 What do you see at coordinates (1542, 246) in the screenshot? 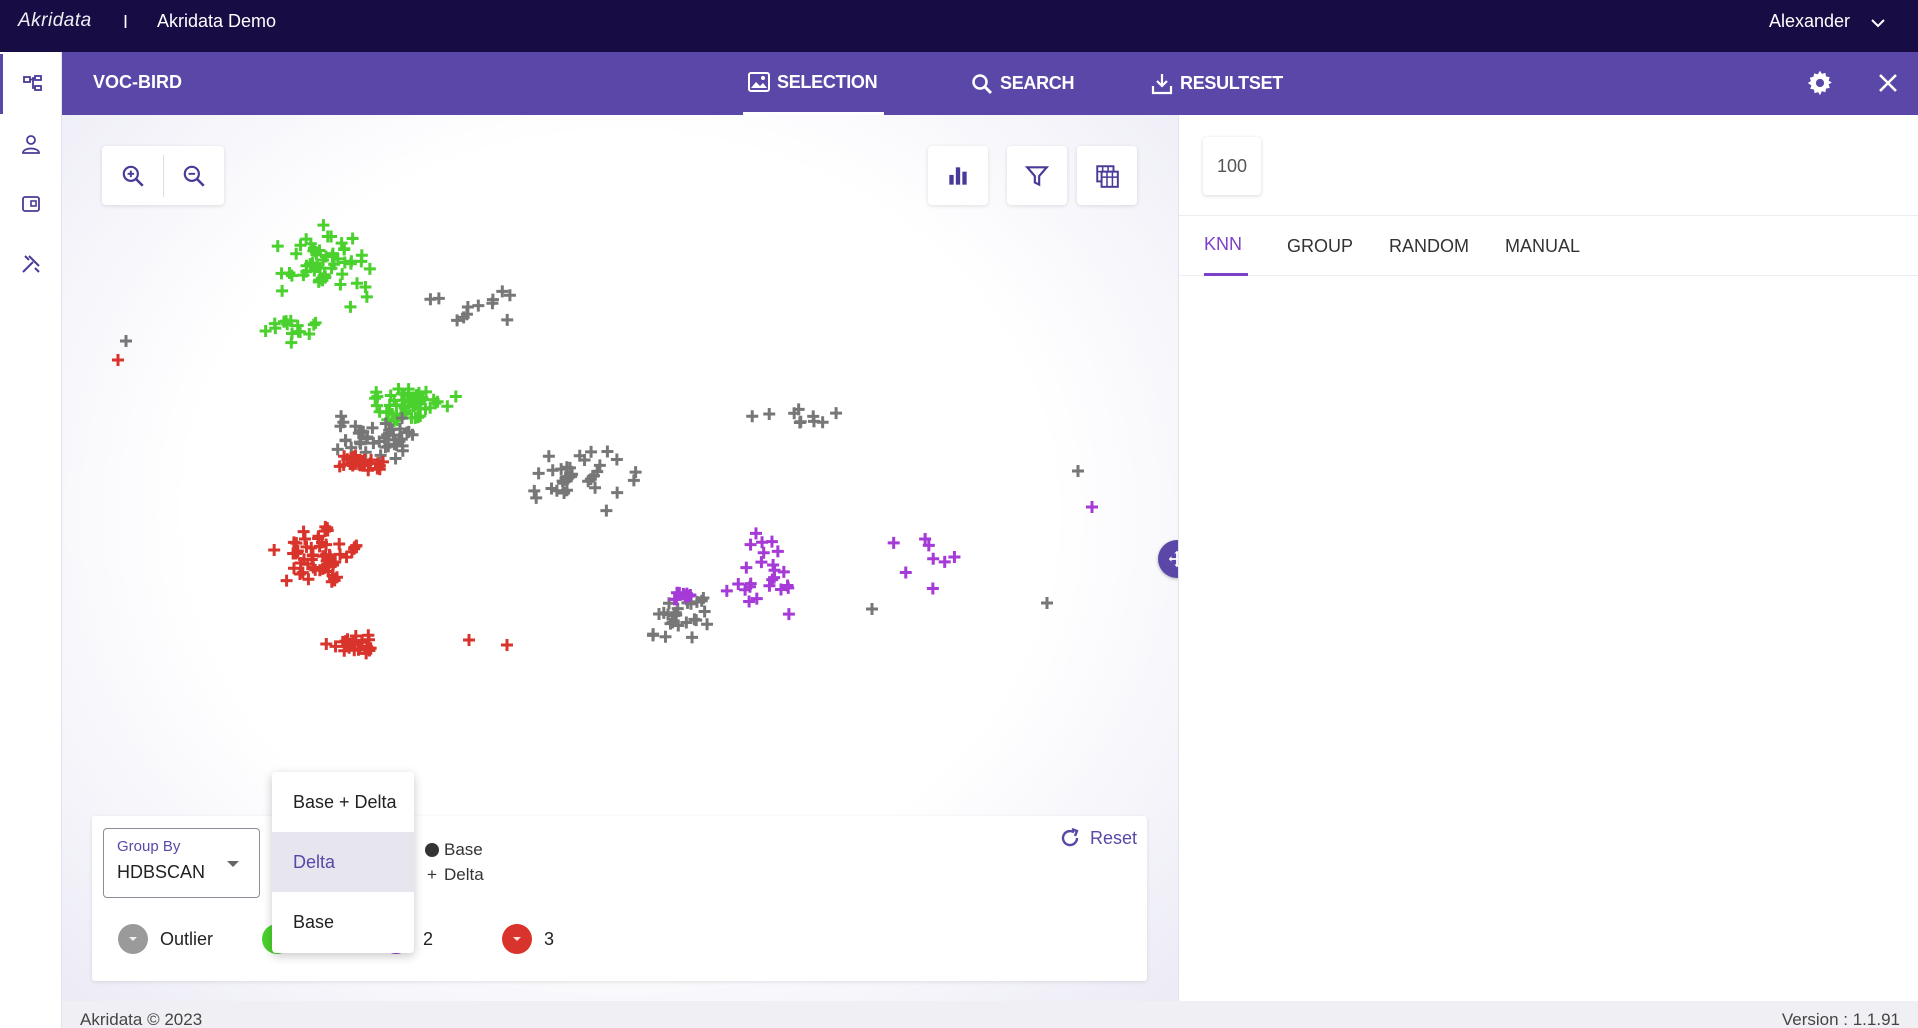
I see `tab-manual: MANUAL` at bounding box center [1542, 246].